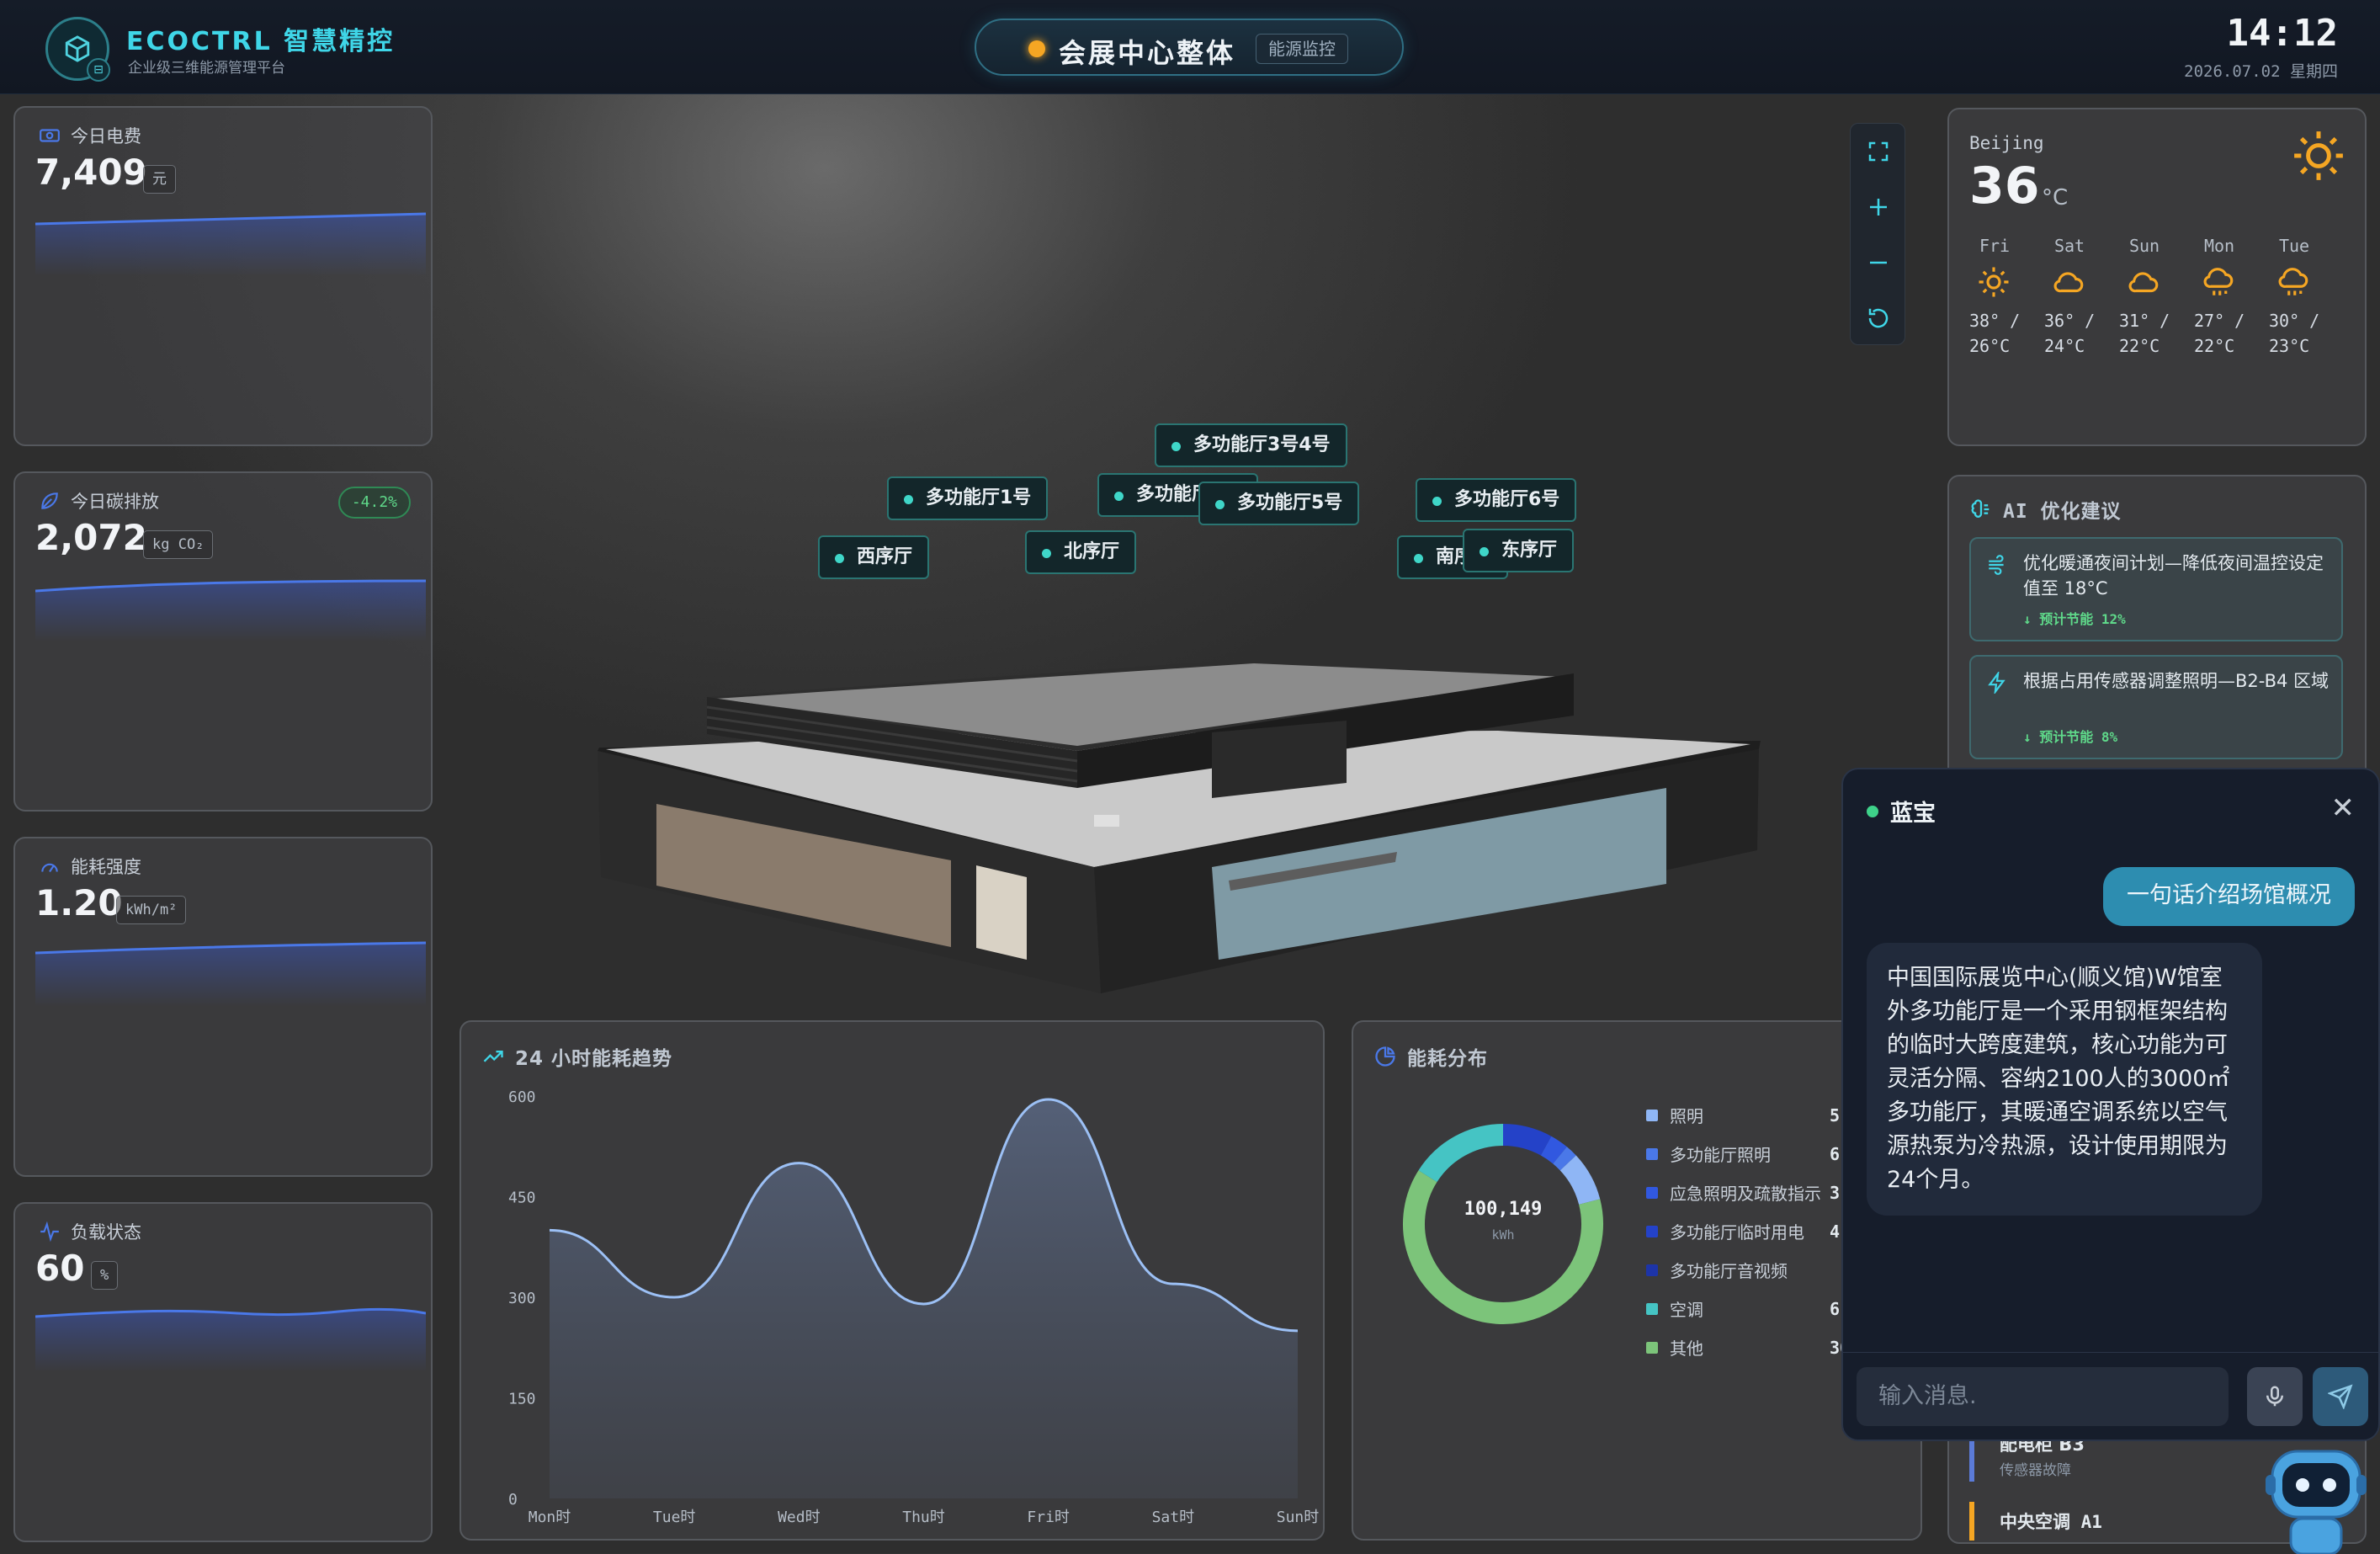 The image size is (2380, 1554). What do you see at coordinates (1178, 825) in the screenshot?
I see `building-3d-model` at bounding box center [1178, 825].